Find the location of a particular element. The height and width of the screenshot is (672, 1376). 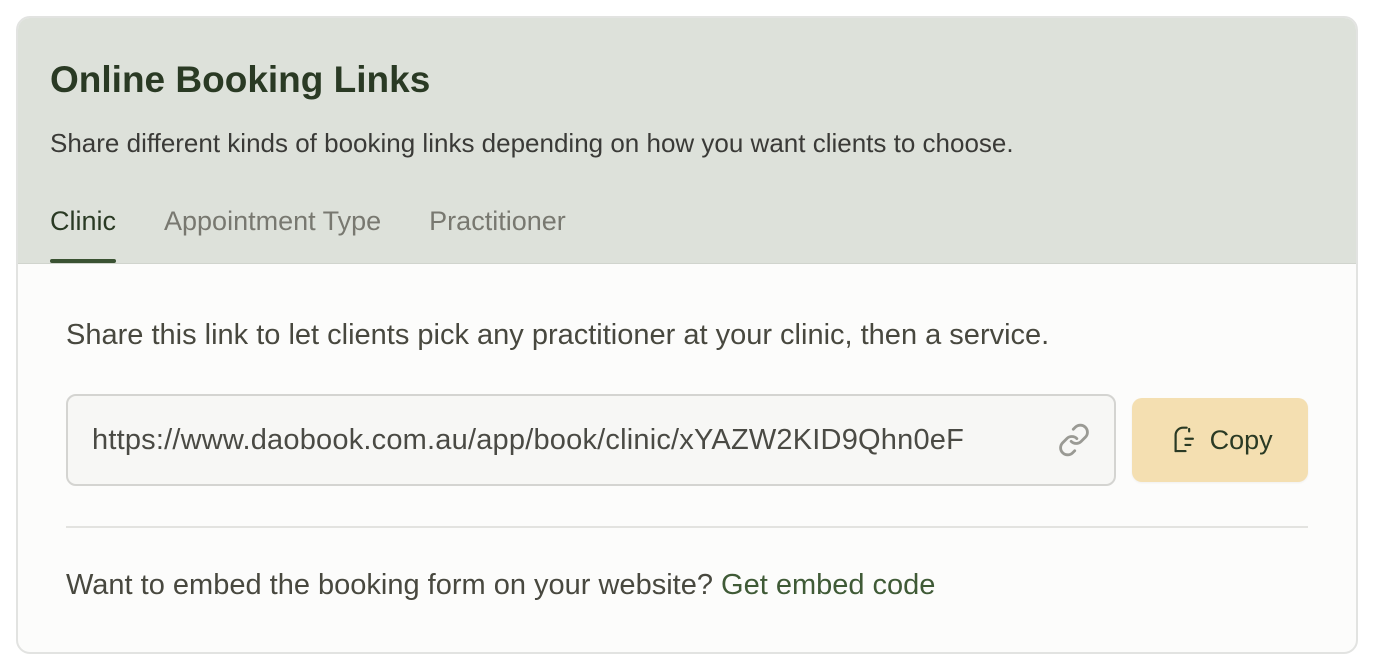

tab-appointment-type: Appointment Type is located at coordinates (272, 233).